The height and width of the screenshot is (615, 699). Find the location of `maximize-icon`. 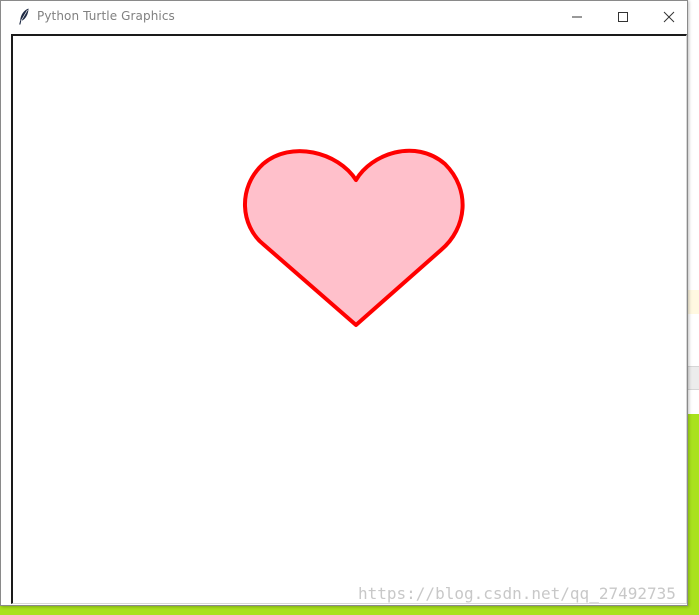

maximize-icon is located at coordinates (623, 17).